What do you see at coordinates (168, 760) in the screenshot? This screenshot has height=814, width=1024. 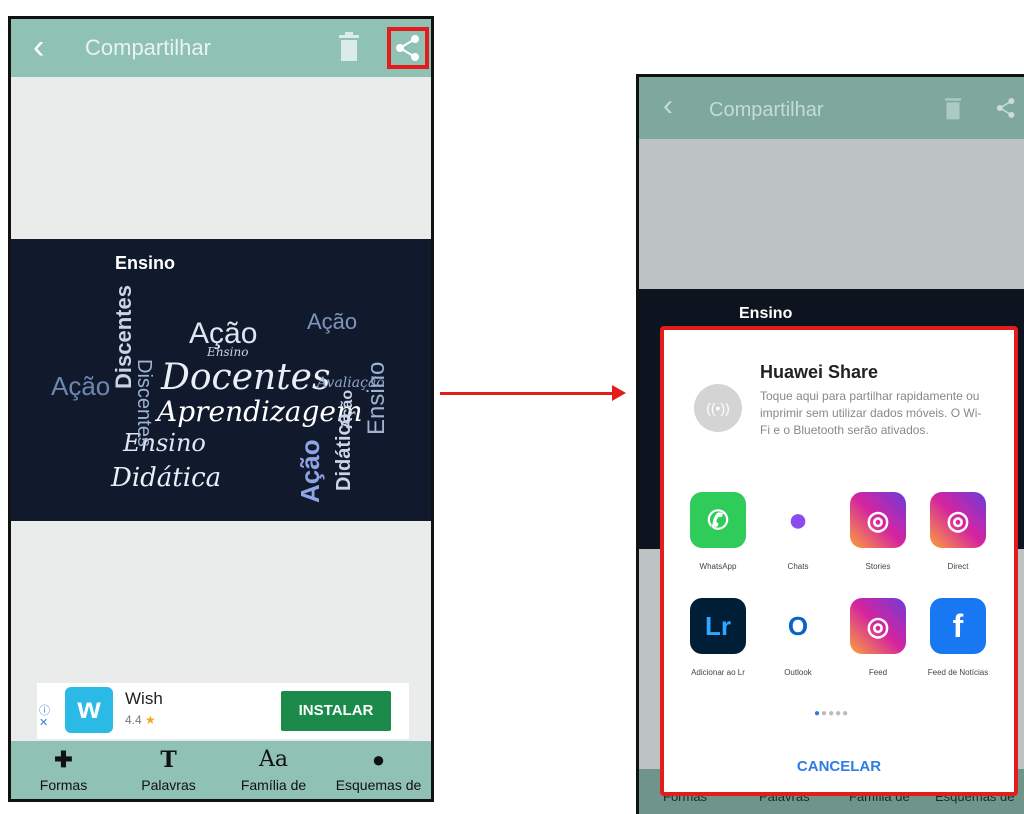 I see `text-t-icon: T` at bounding box center [168, 760].